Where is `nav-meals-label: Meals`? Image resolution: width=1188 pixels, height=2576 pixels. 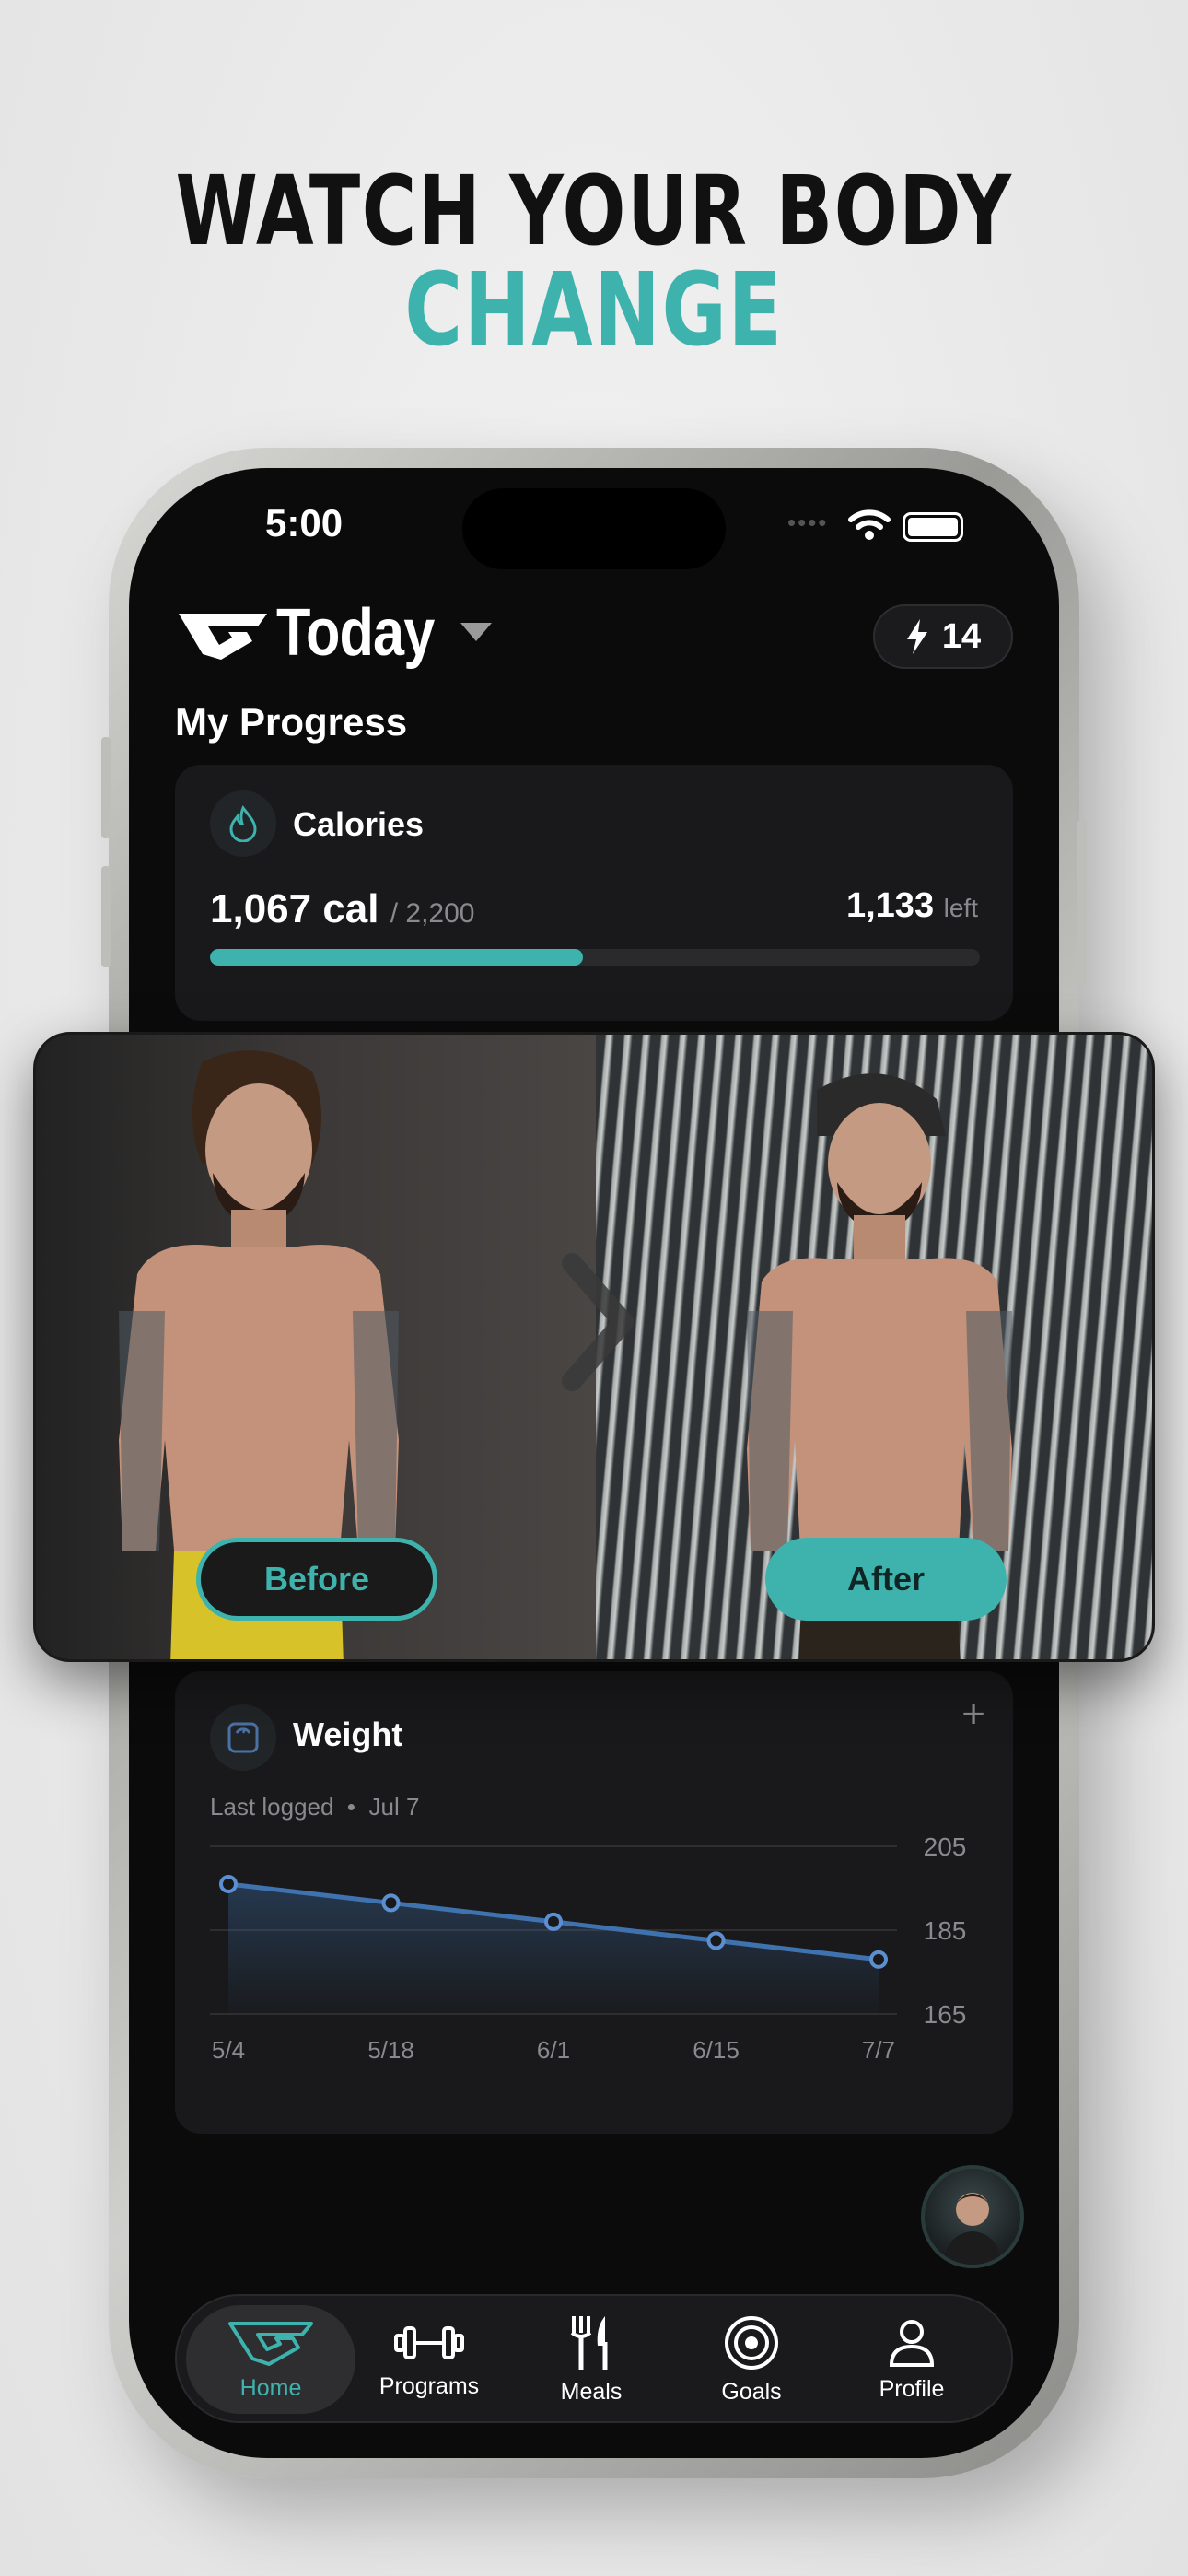
nav-meals-label: Meals is located at coordinates (591, 2391).